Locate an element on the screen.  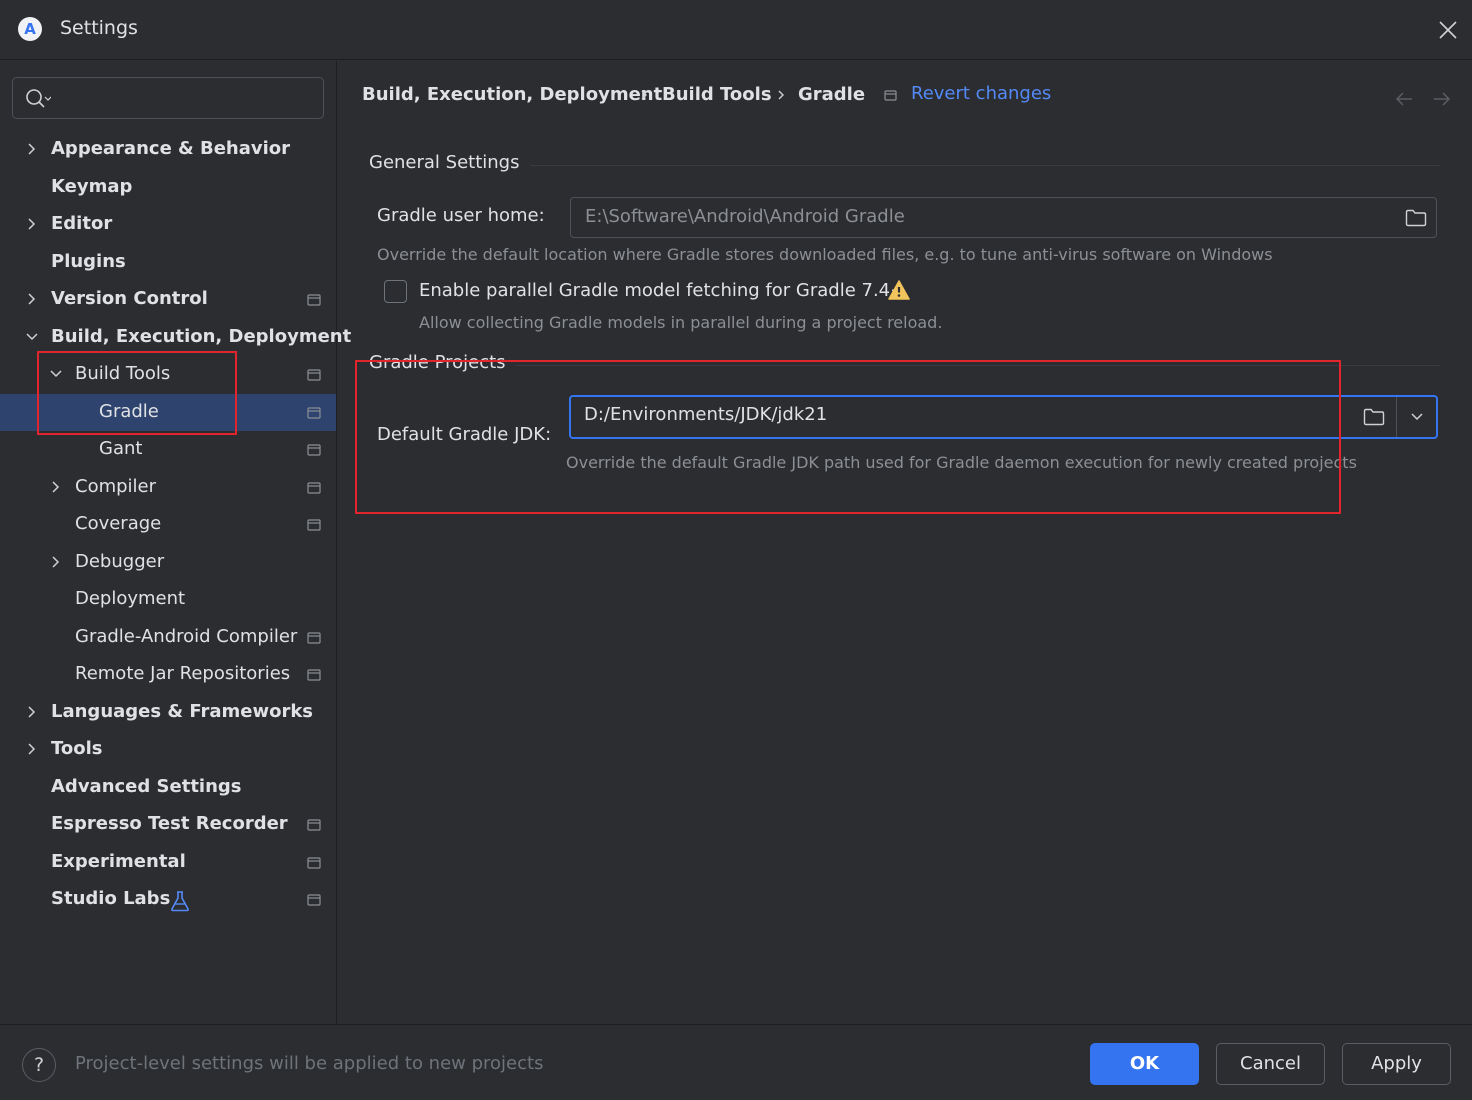
sidebar-item-label: Gradle-Android Compiler is located at coordinates (186, 636).